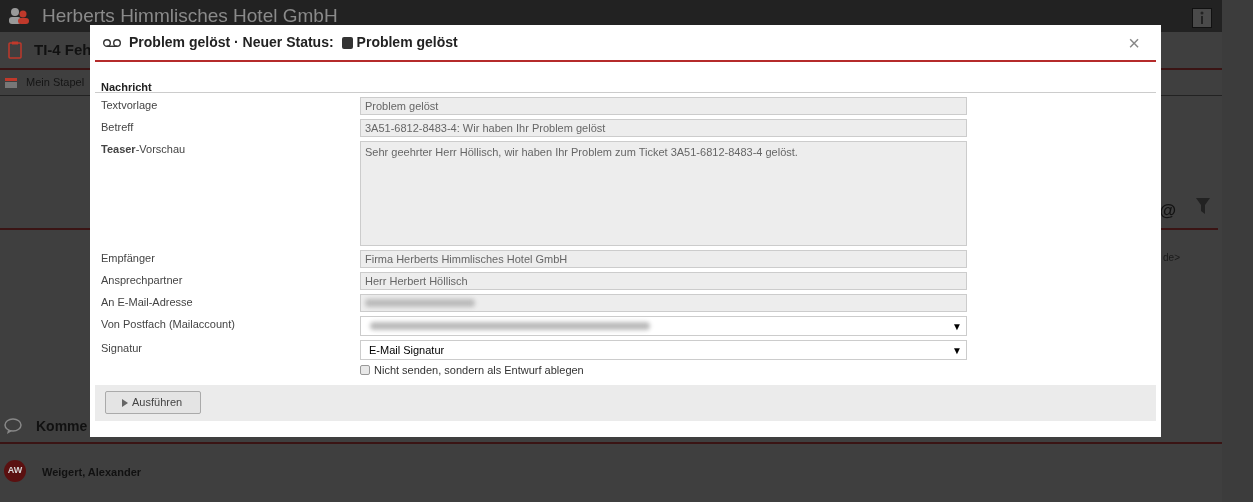  Describe the element at coordinates (1134, 42) in the screenshot. I see `close-button: ×` at that location.